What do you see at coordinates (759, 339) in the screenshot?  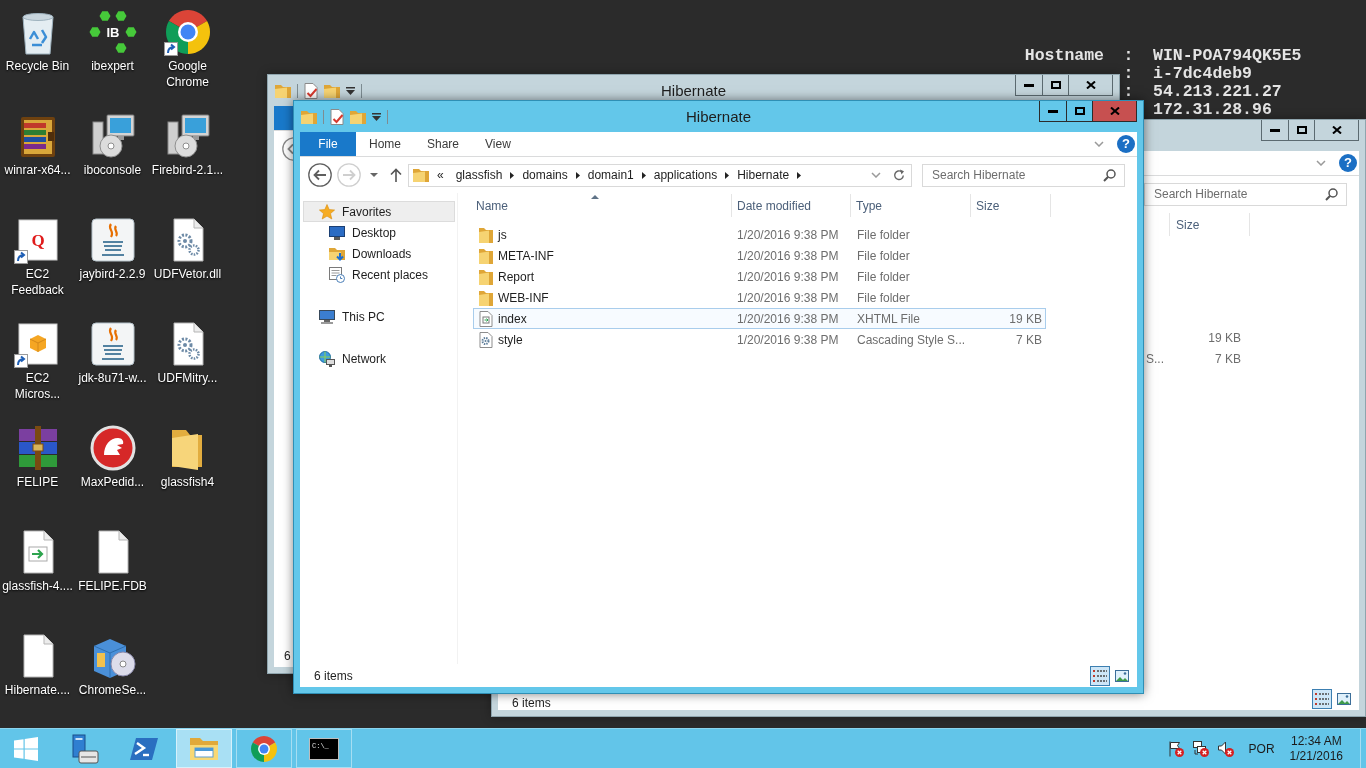 I see `file-row: style 1/20/2016 9:38 PM Cascading Style S... 7 KB` at bounding box center [759, 339].